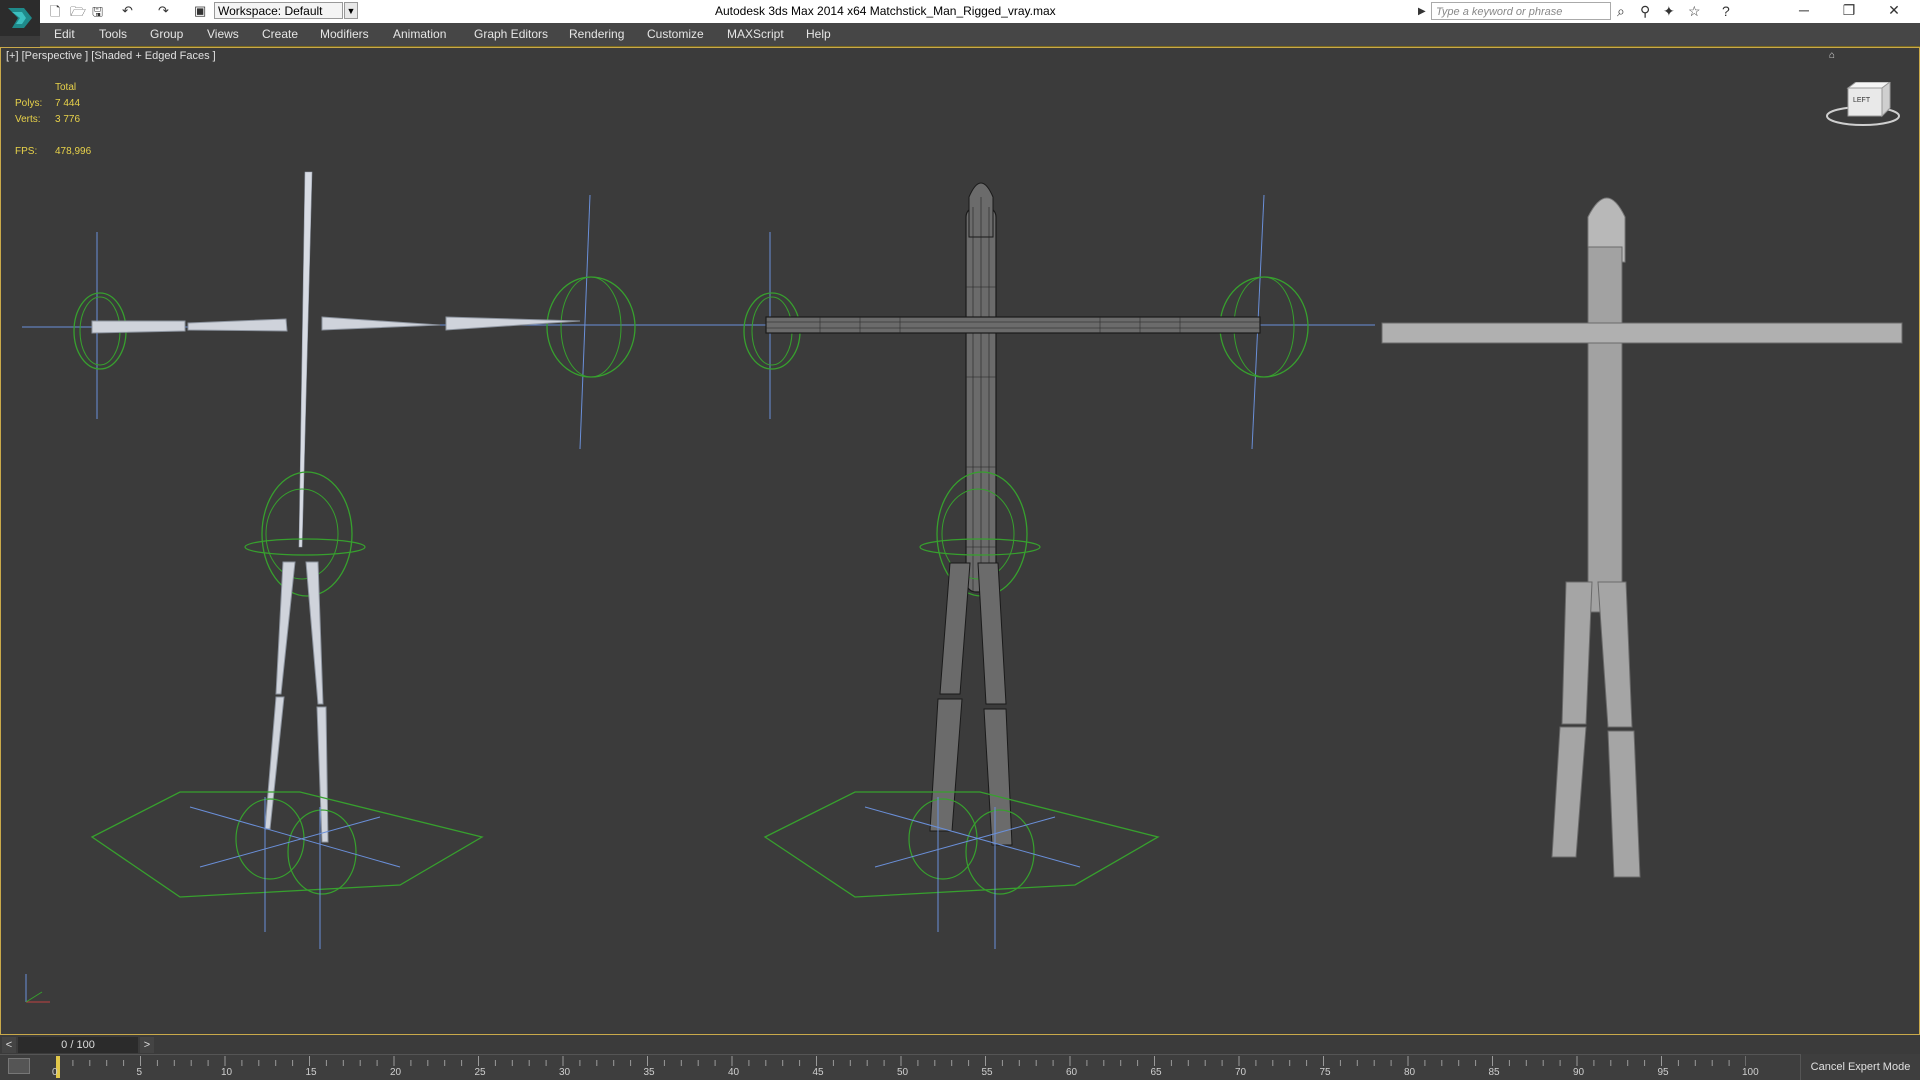  Describe the element at coordinates (113, 34) in the screenshot. I see `menu-tools: Tools` at that location.